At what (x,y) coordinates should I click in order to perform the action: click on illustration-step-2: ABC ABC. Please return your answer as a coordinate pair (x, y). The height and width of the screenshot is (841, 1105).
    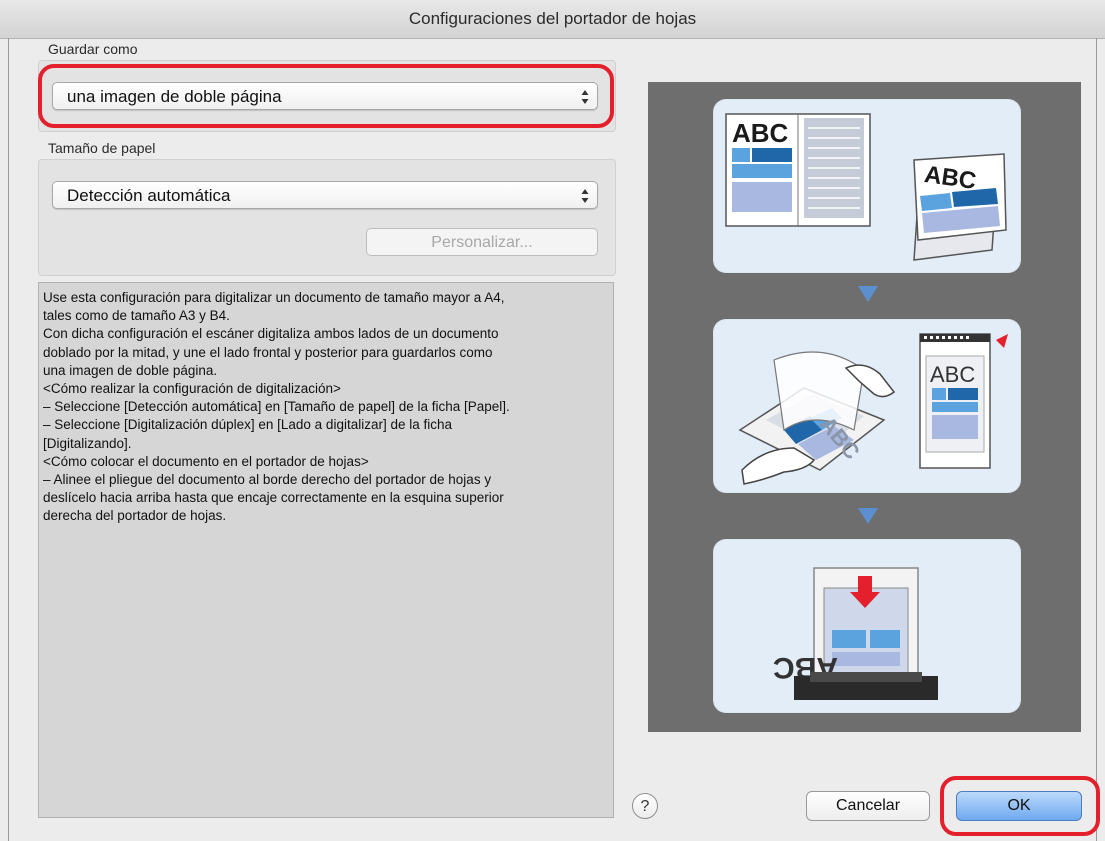
    Looking at the image, I should click on (867, 406).